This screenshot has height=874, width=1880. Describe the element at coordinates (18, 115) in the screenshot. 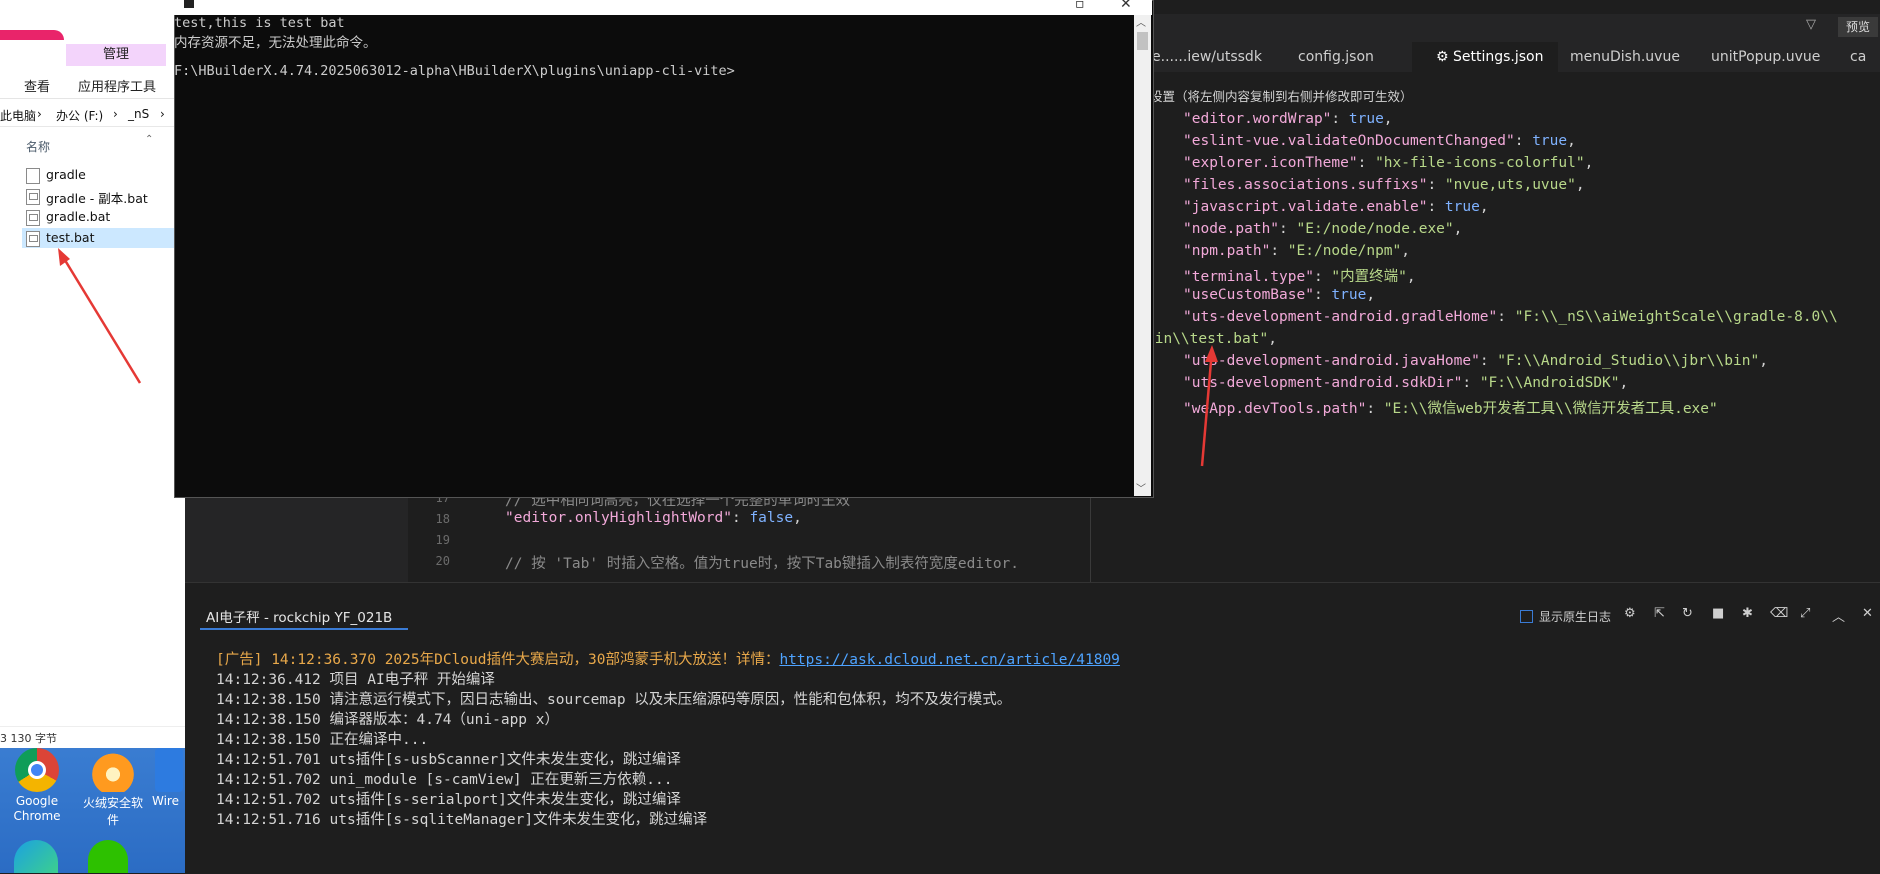

I see `breadcrumb-item: 此电脑` at that location.